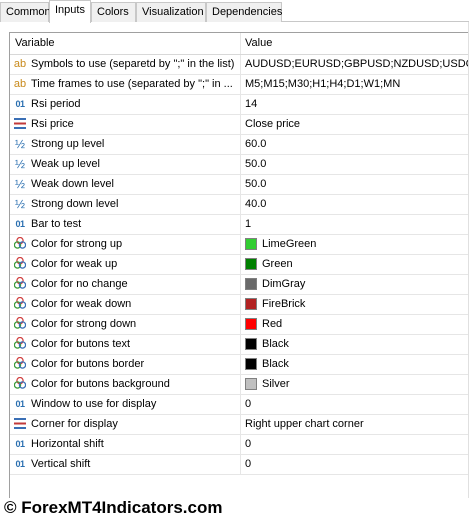 This screenshot has height=520, width=469. I want to click on variable-cell: Color for strong up, so click(125, 244).